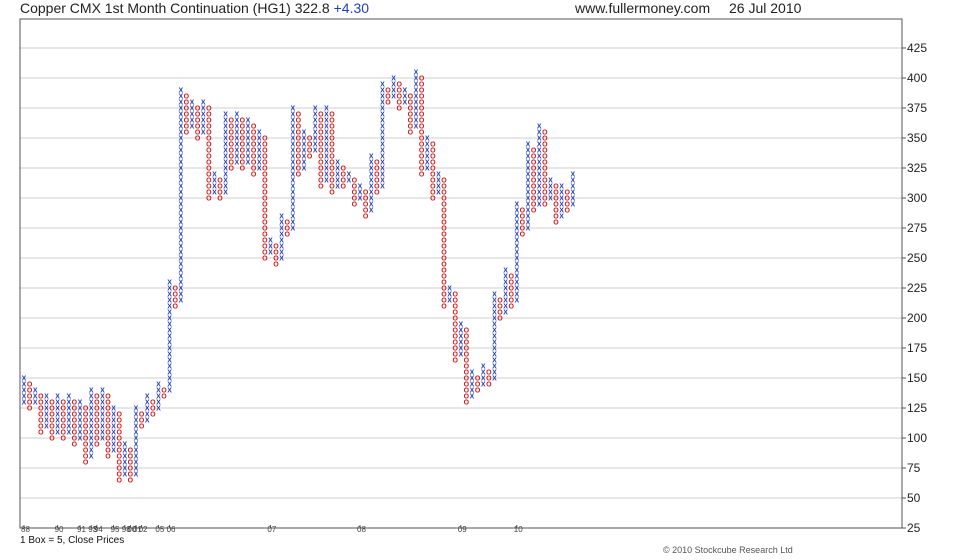 The height and width of the screenshot is (560, 980). Describe the element at coordinates (25, 529) in the screenshot. I see `x-tick-label: 88` at that location.